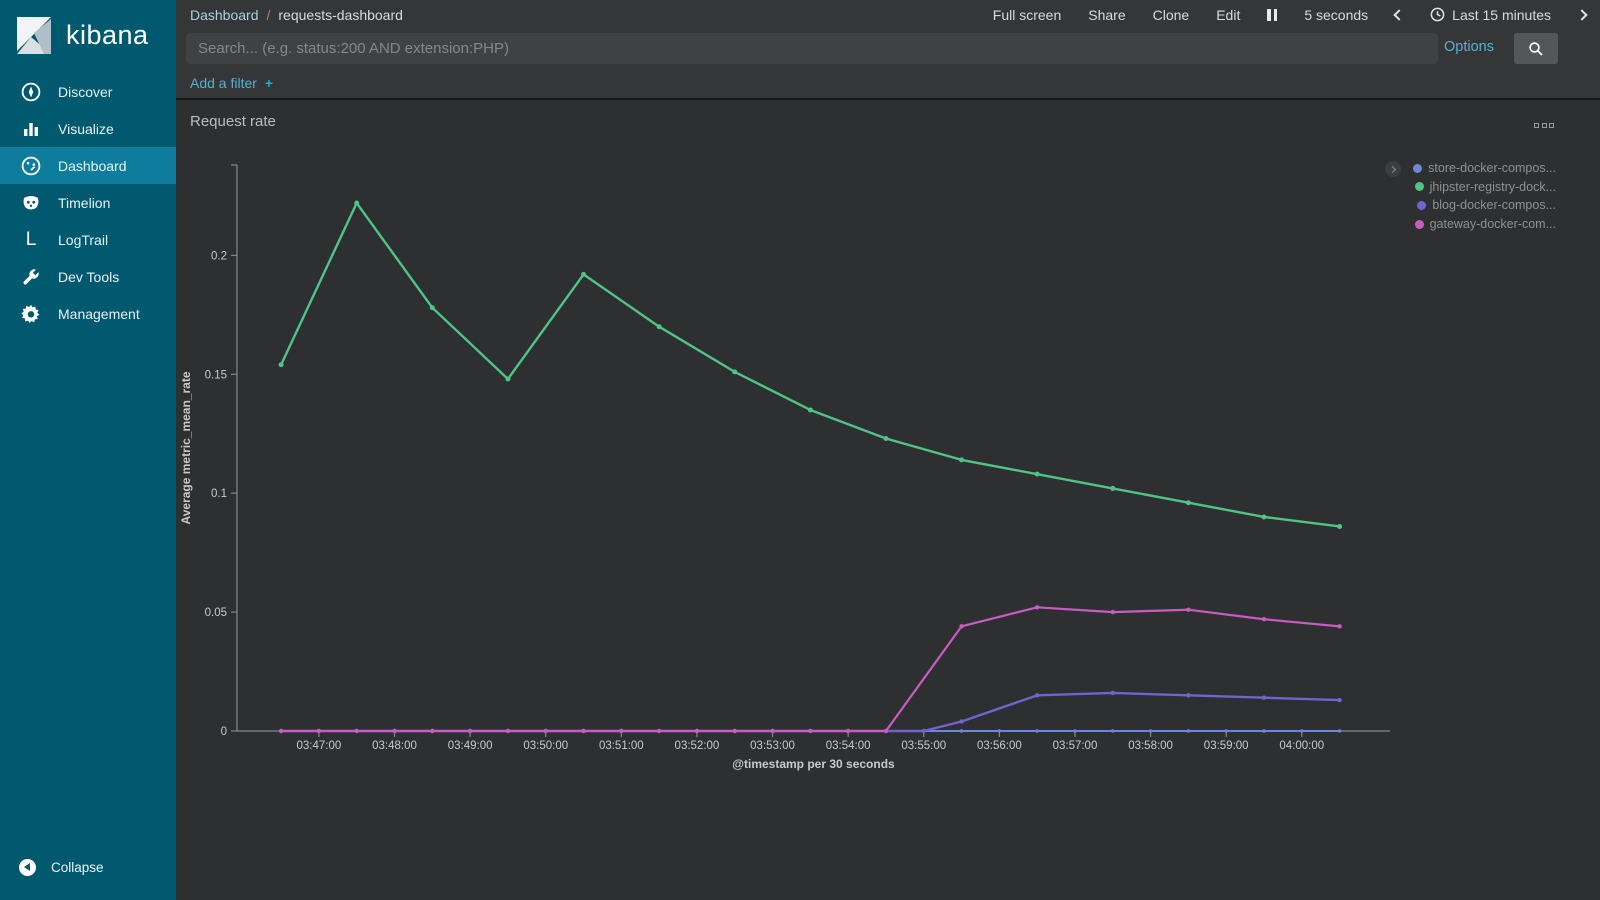 The width and height of the screenshot is (1600, 900). What do you see at coordinates (83, 239) in the screenshot?
I see `sidebar-item-label: LogTrail` at bounding box center [83, 239].